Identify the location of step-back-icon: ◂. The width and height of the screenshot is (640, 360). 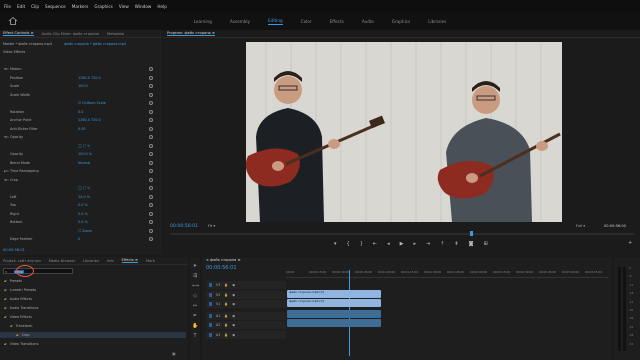
(388, 244).